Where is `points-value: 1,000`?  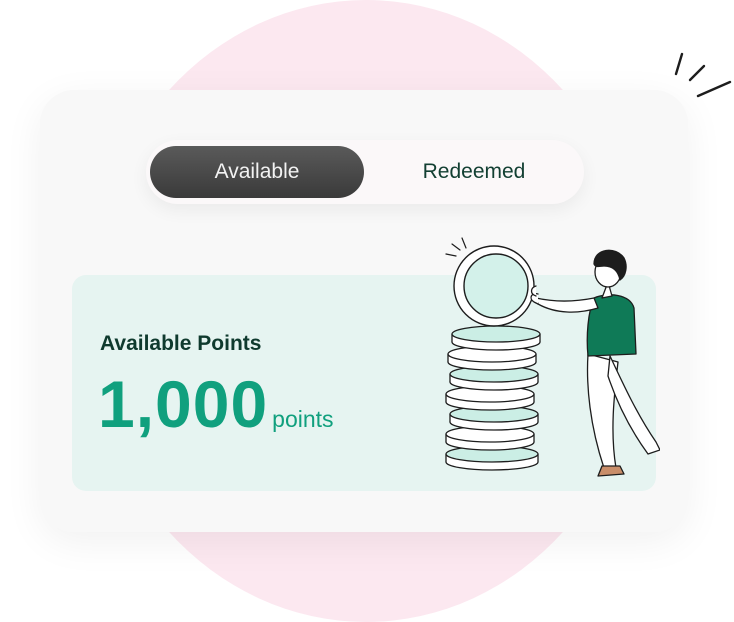
points-value: 1,000 is located at coordinates (183, 404).